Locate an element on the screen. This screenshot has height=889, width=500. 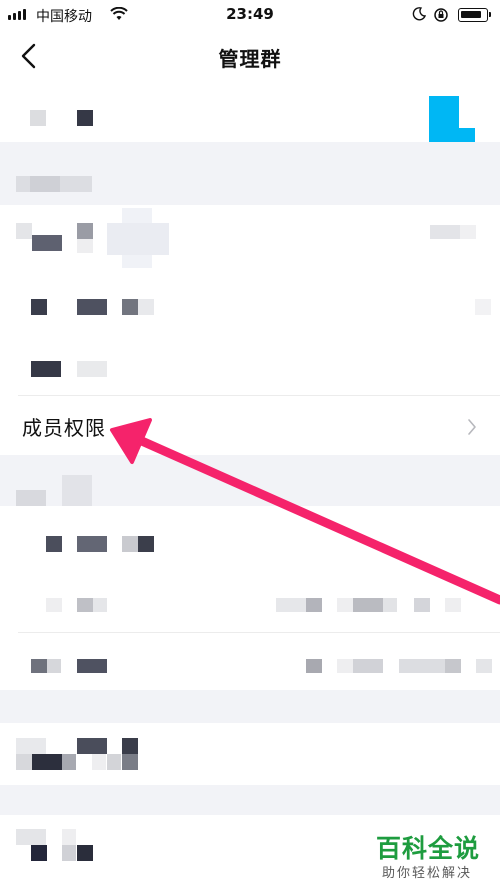
watermark-subtitle: 助你轻松解决 is located at coordinates (427, 873).